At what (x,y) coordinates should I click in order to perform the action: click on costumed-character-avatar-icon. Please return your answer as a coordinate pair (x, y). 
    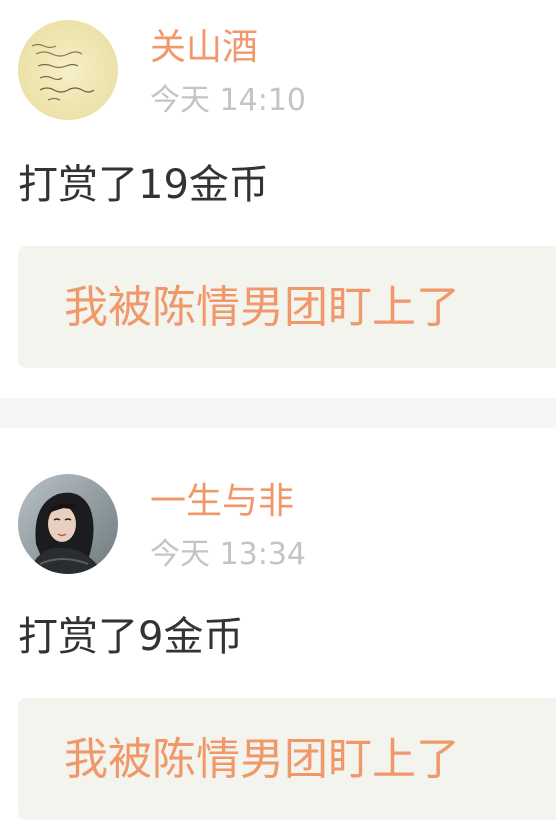
    Looking at the image, I should click on (68, 524).